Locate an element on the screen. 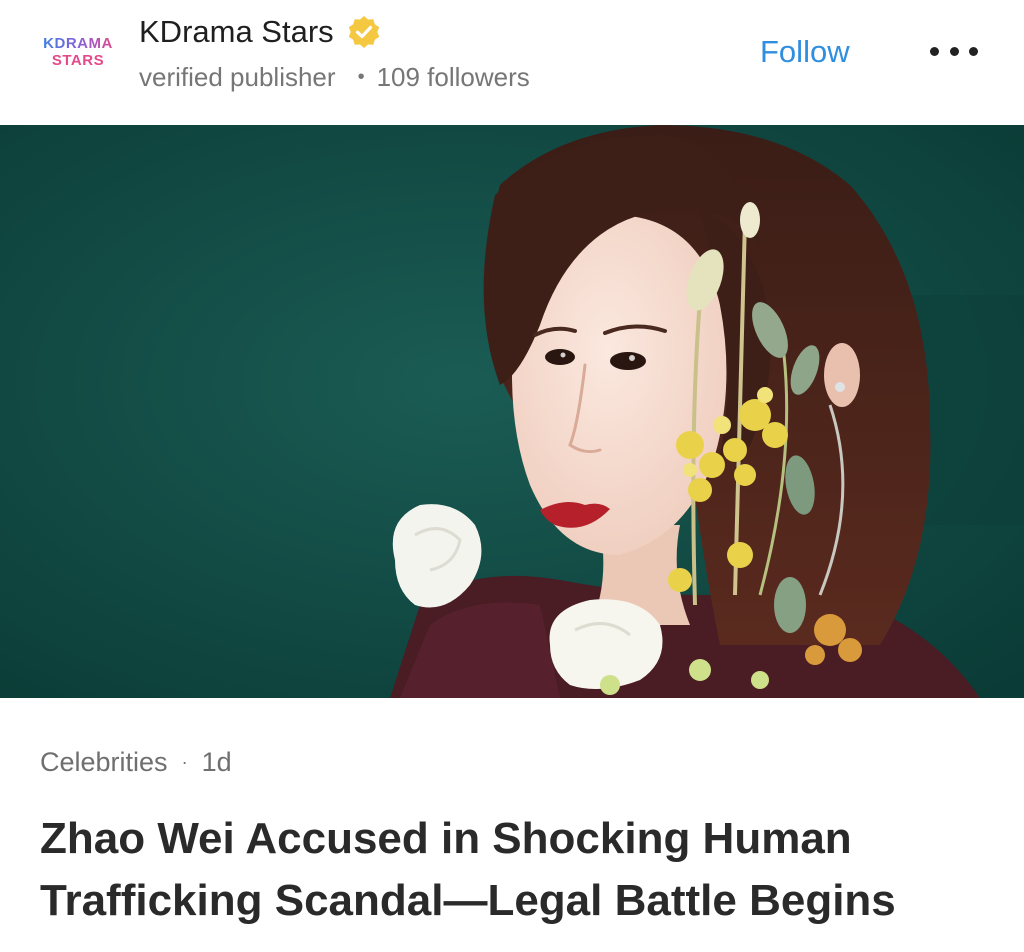 The height and width of the screenshot is (952, 1024). logo-line2: STARS is located at coordinates (78, 60).